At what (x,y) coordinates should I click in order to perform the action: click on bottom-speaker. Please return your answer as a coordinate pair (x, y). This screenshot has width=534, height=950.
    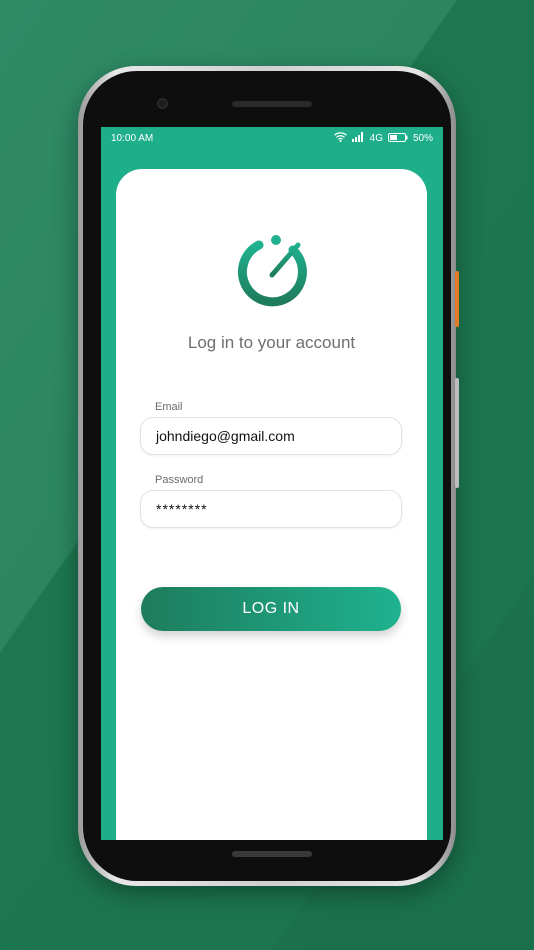
    Looking at the image, I should click on (272, 854).